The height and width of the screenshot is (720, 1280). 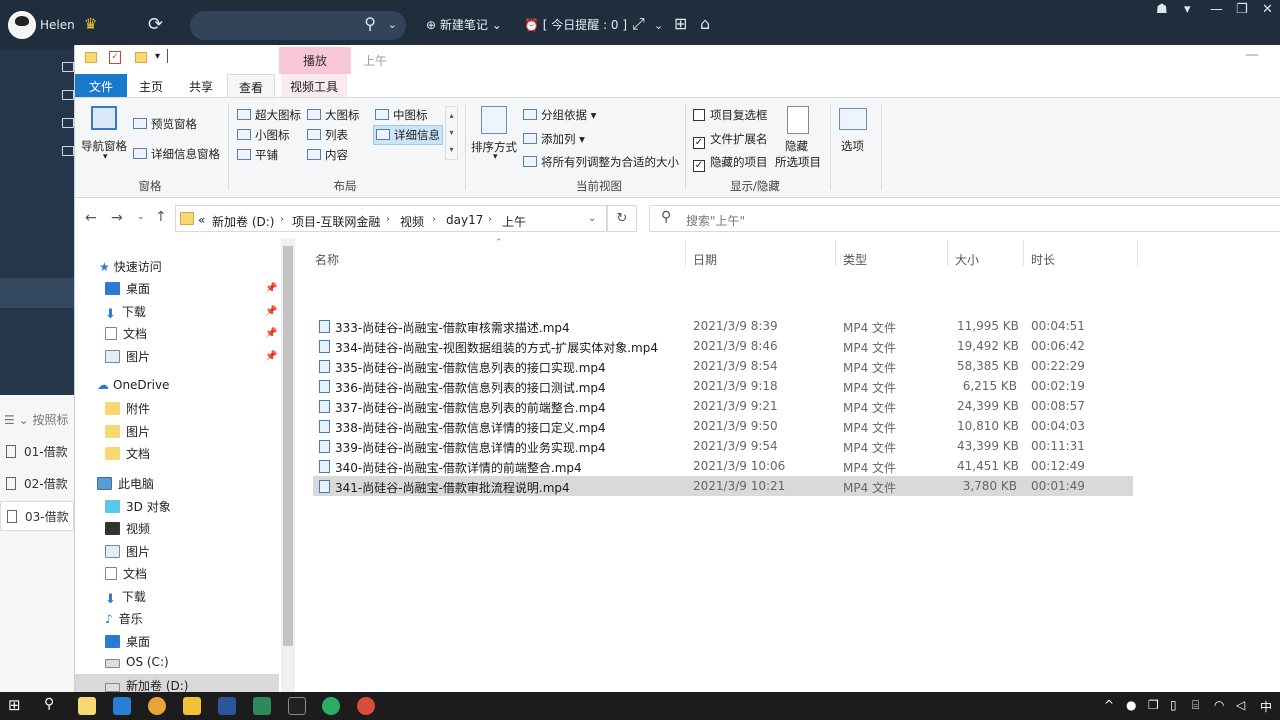 I want to click on file-explorer-icon, so click(x=87, y=706).